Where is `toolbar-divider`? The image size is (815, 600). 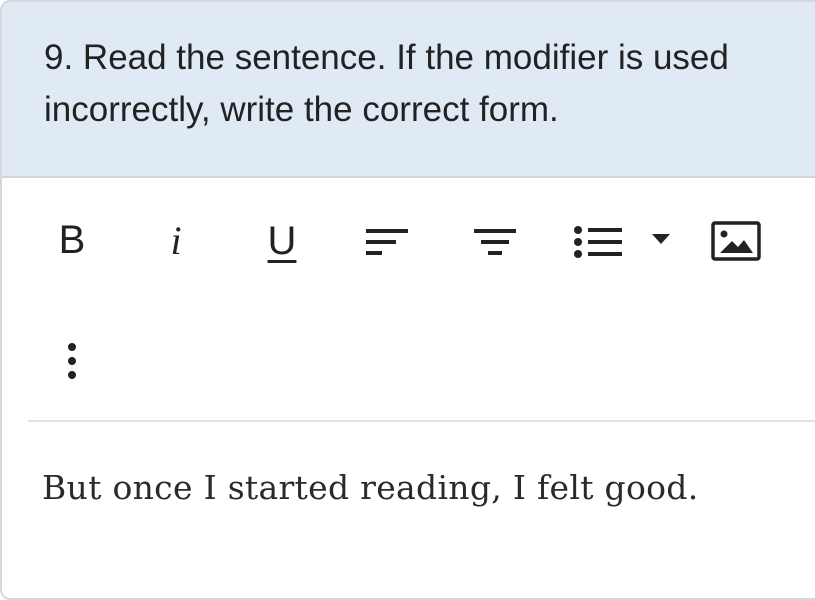
toolbar-divider is located at coordinates (421, 421).